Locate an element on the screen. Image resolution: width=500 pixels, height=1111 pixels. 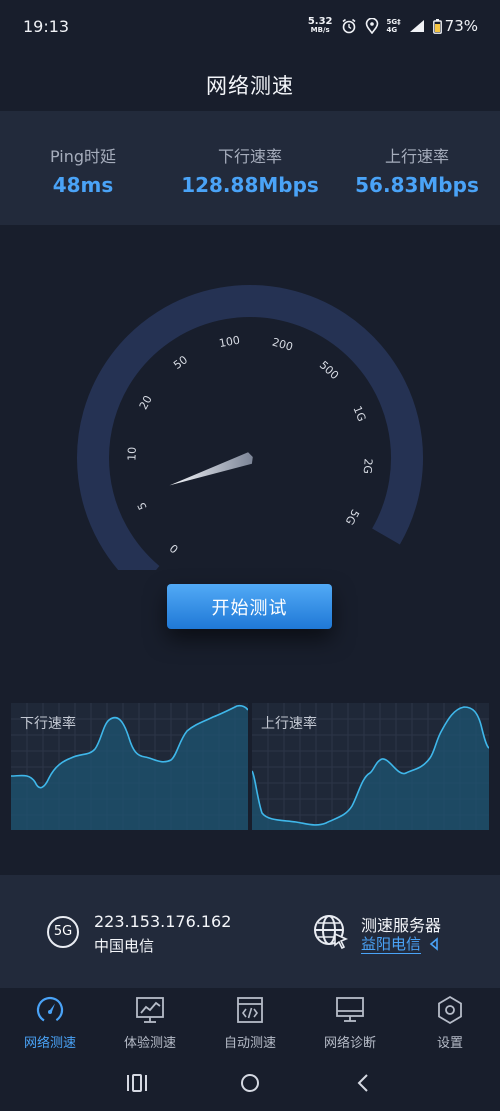
nav-item-settings: 设置 is located at coordinates (450, 1022).